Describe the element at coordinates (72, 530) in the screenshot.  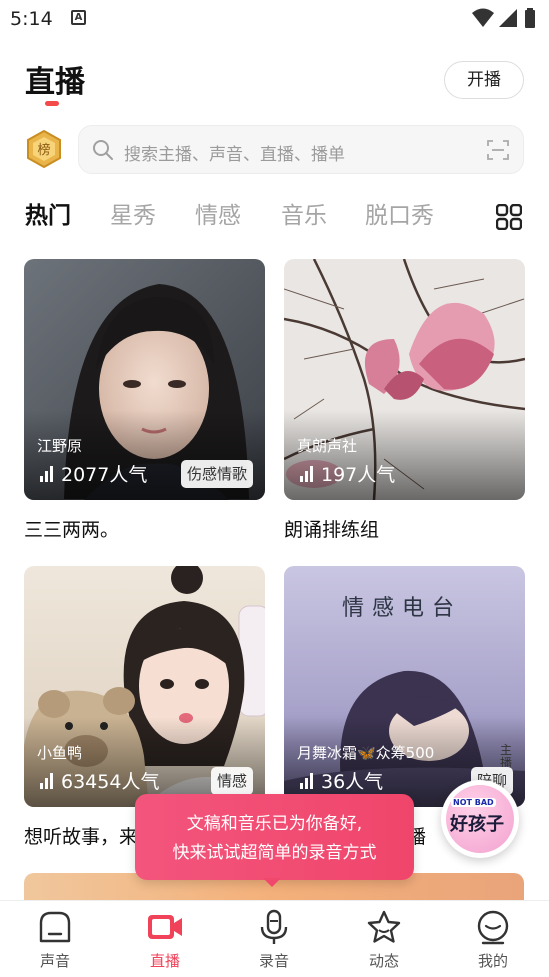
I see `live-room-title: 三三两两。` at that location.